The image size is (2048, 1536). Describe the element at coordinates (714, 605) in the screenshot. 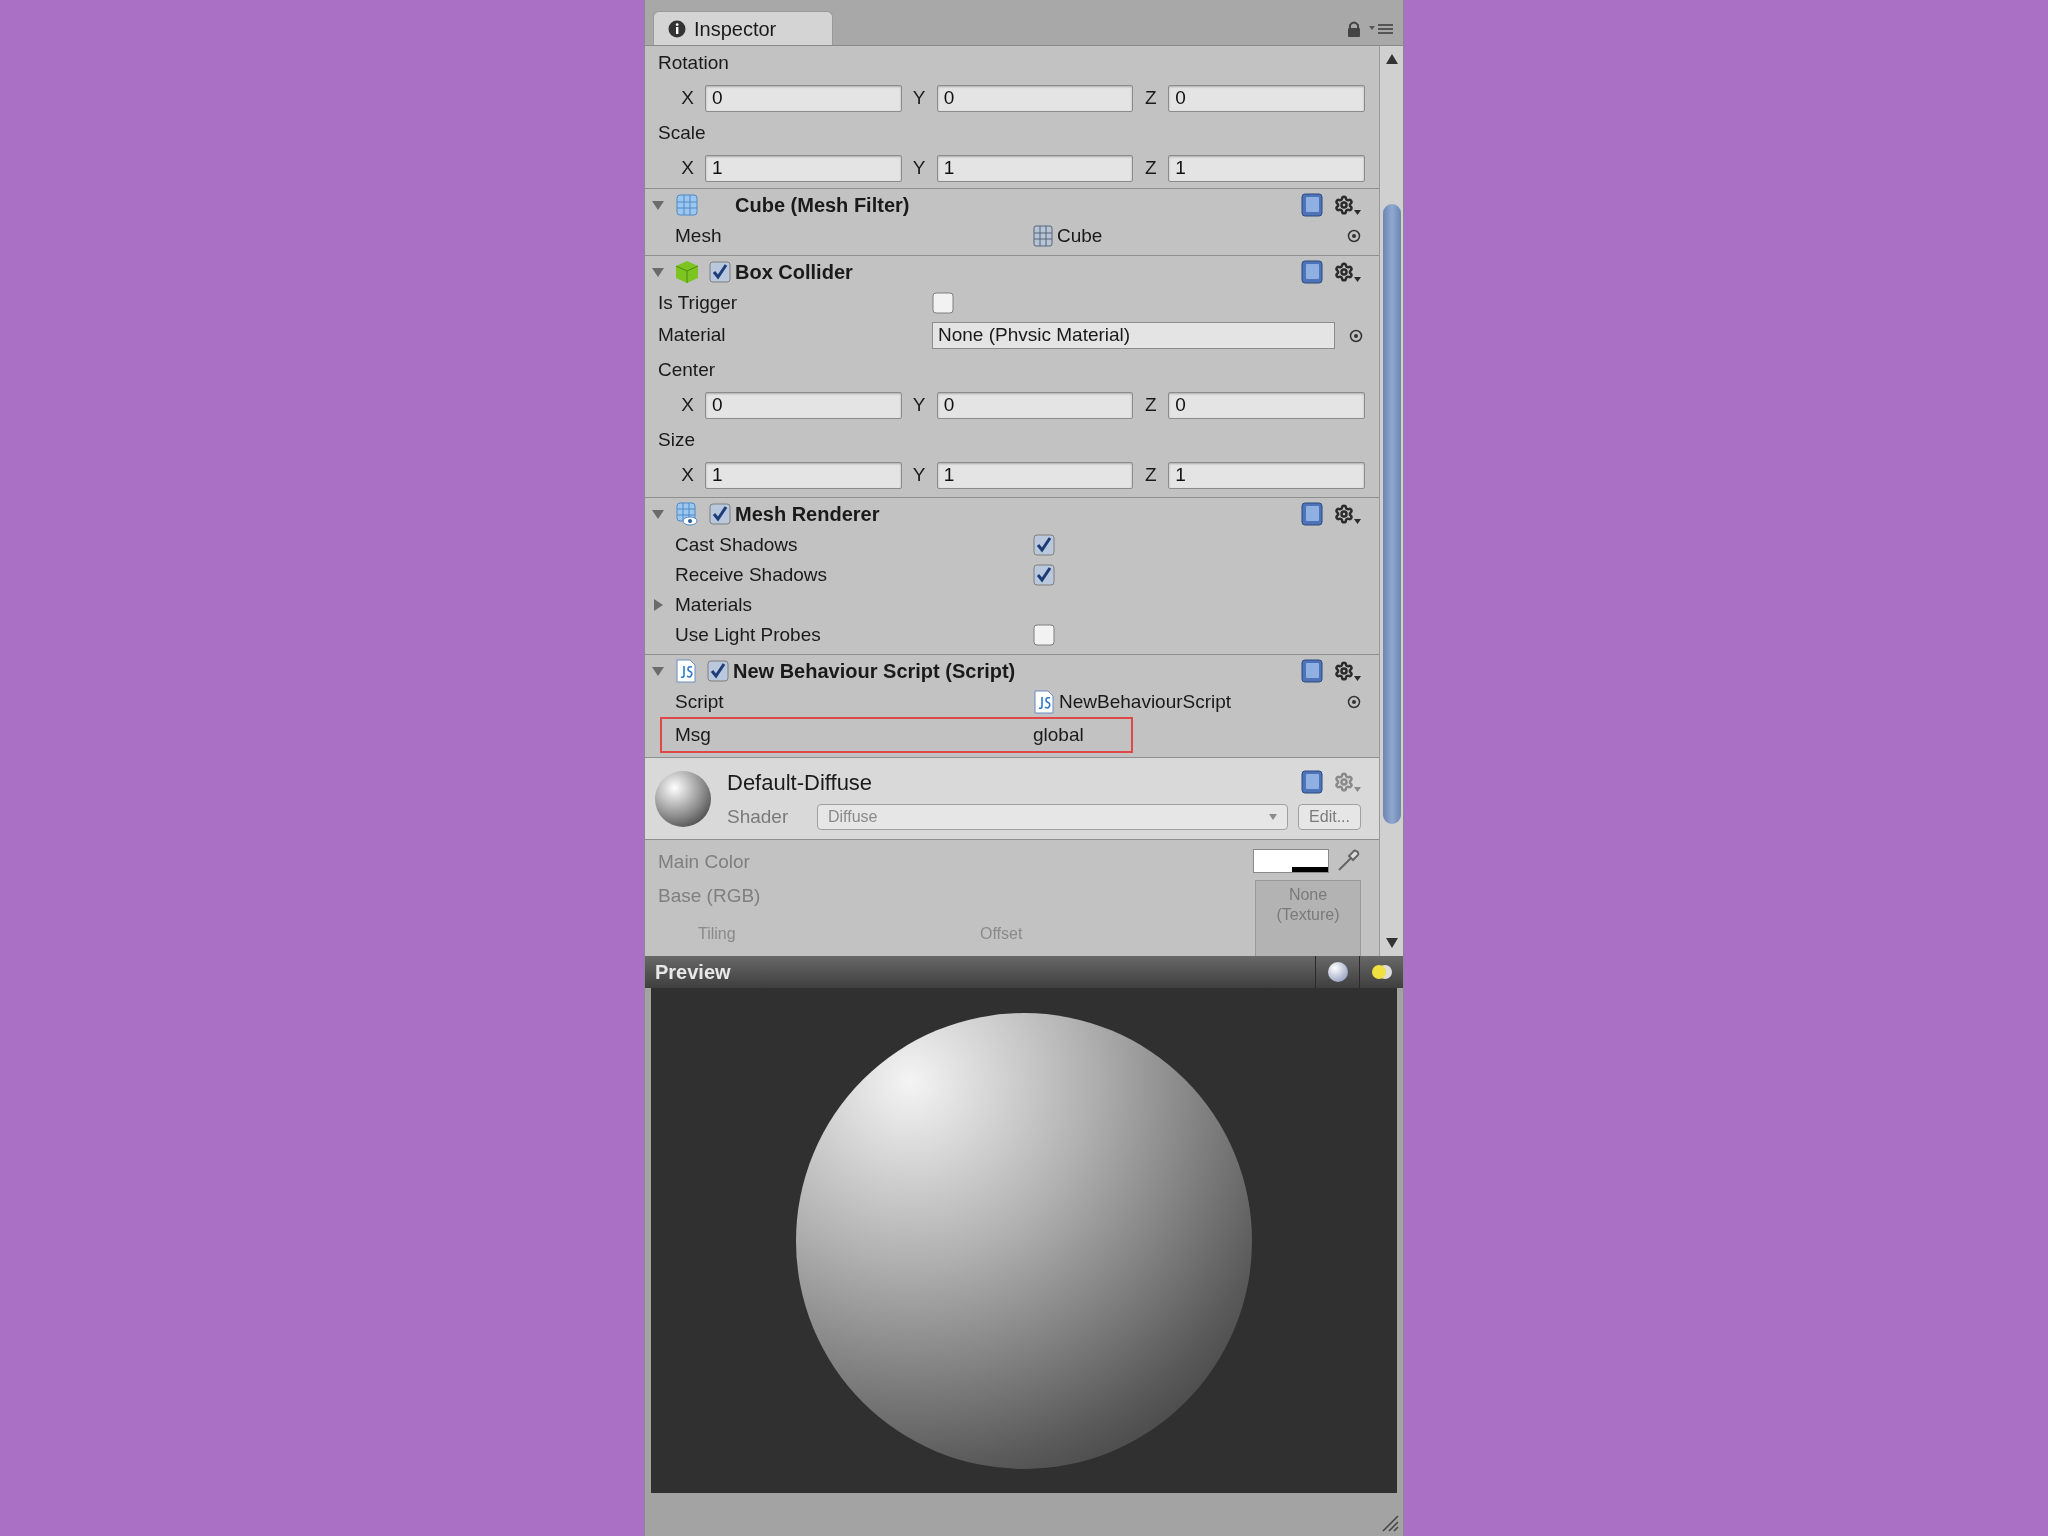

I see `foldout-label: Materials` at that location.